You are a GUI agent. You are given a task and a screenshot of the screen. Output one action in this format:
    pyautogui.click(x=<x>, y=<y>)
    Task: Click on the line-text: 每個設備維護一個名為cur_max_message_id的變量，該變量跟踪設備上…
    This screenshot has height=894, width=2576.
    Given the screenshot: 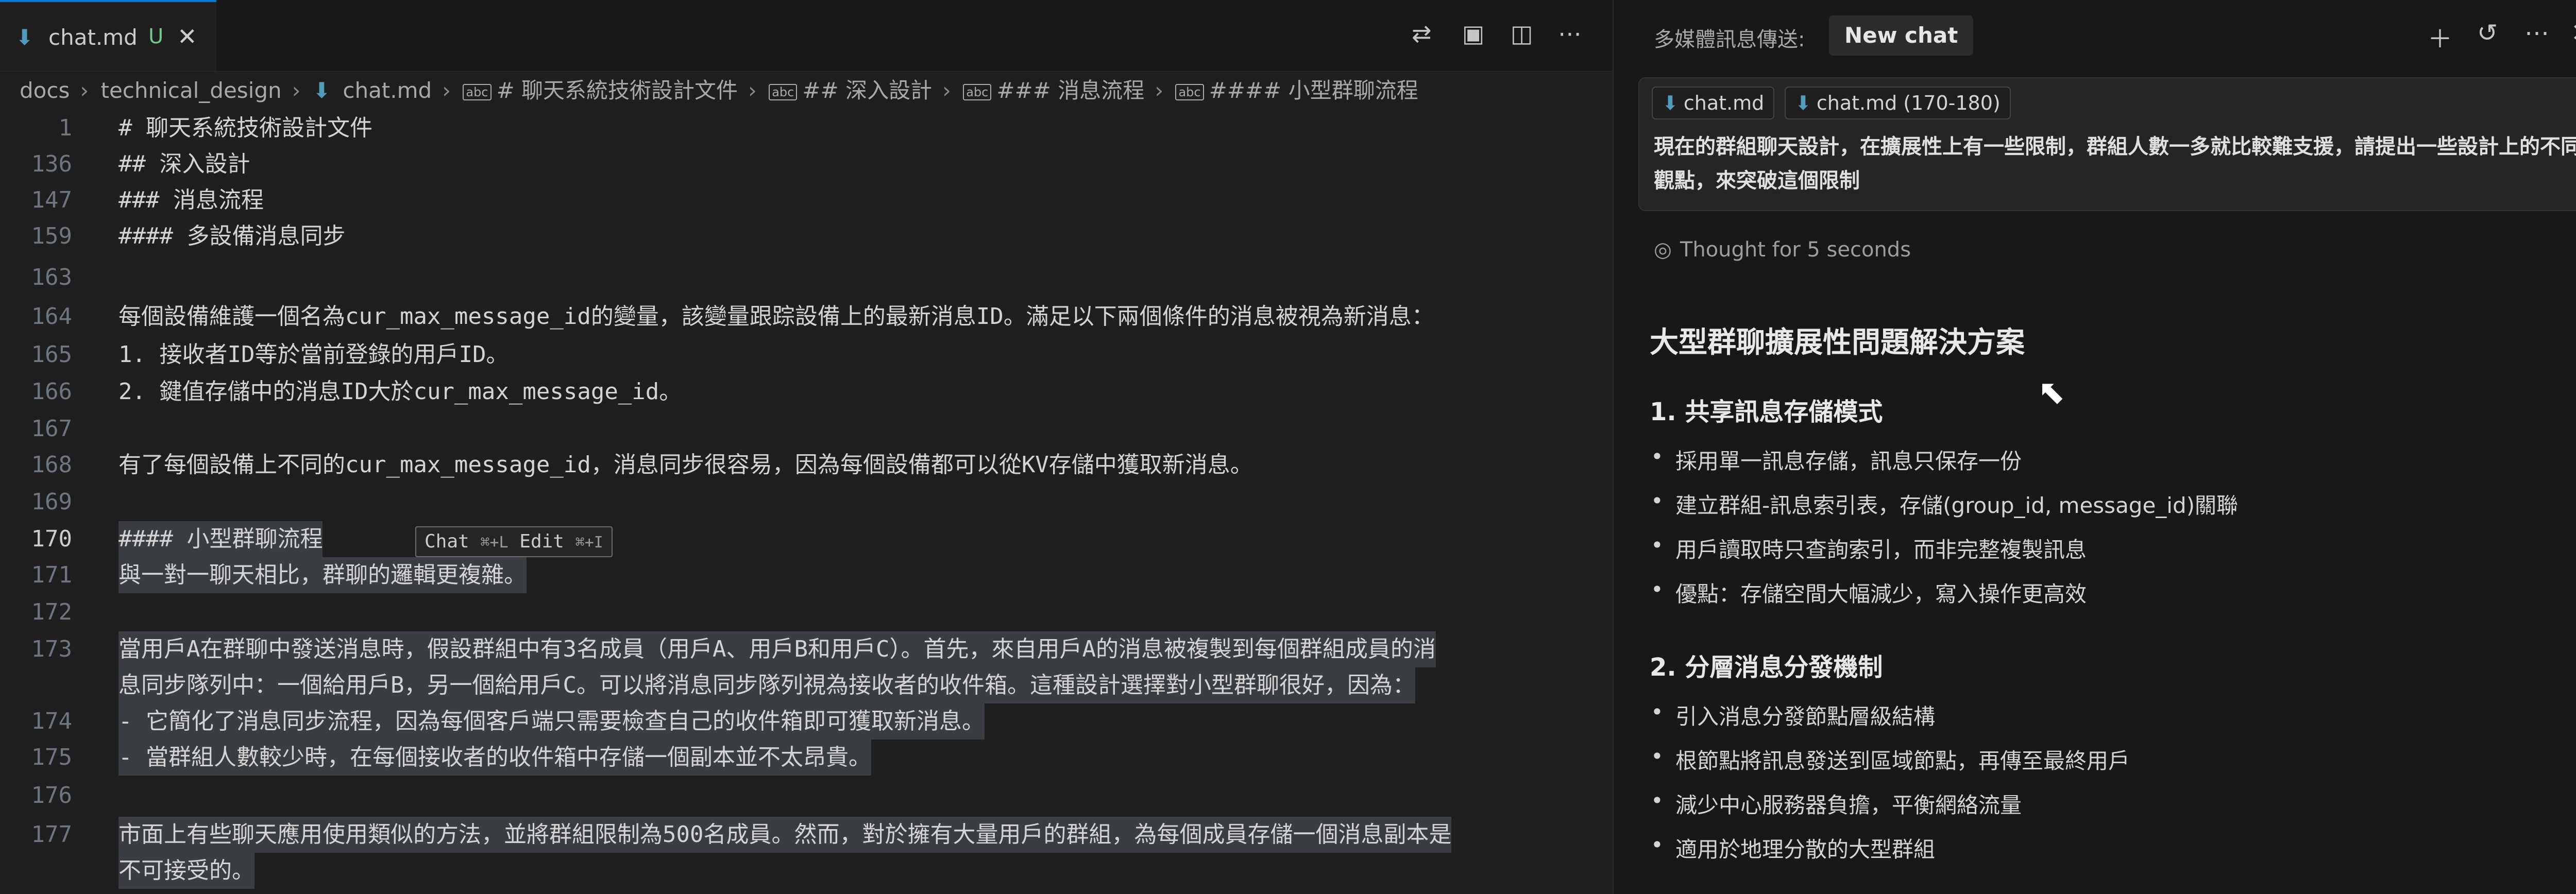 What is the action you would take?
    pyautogui.click(x=776, y=316)
    